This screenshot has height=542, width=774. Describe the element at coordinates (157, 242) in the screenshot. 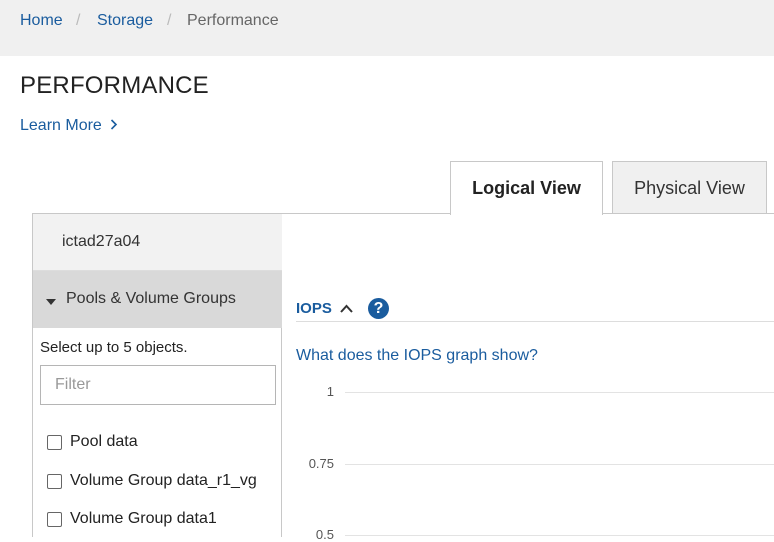

I see `host-row: ictad27a04` at that location.